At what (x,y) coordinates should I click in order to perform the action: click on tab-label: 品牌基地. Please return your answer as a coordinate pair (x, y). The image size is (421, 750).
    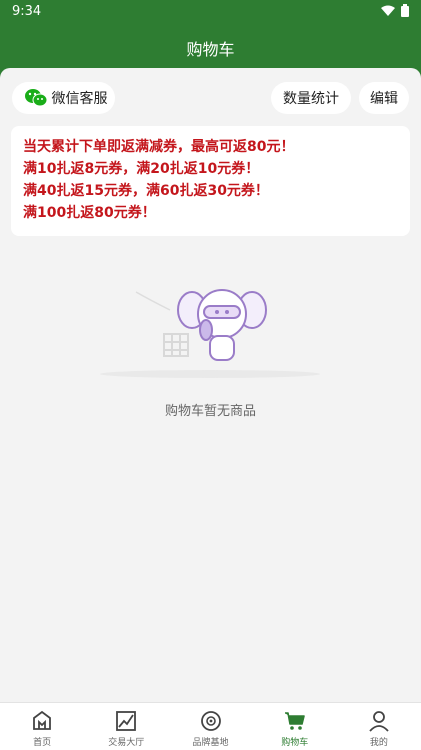
    Looking at the image, I should click on (210, 743).